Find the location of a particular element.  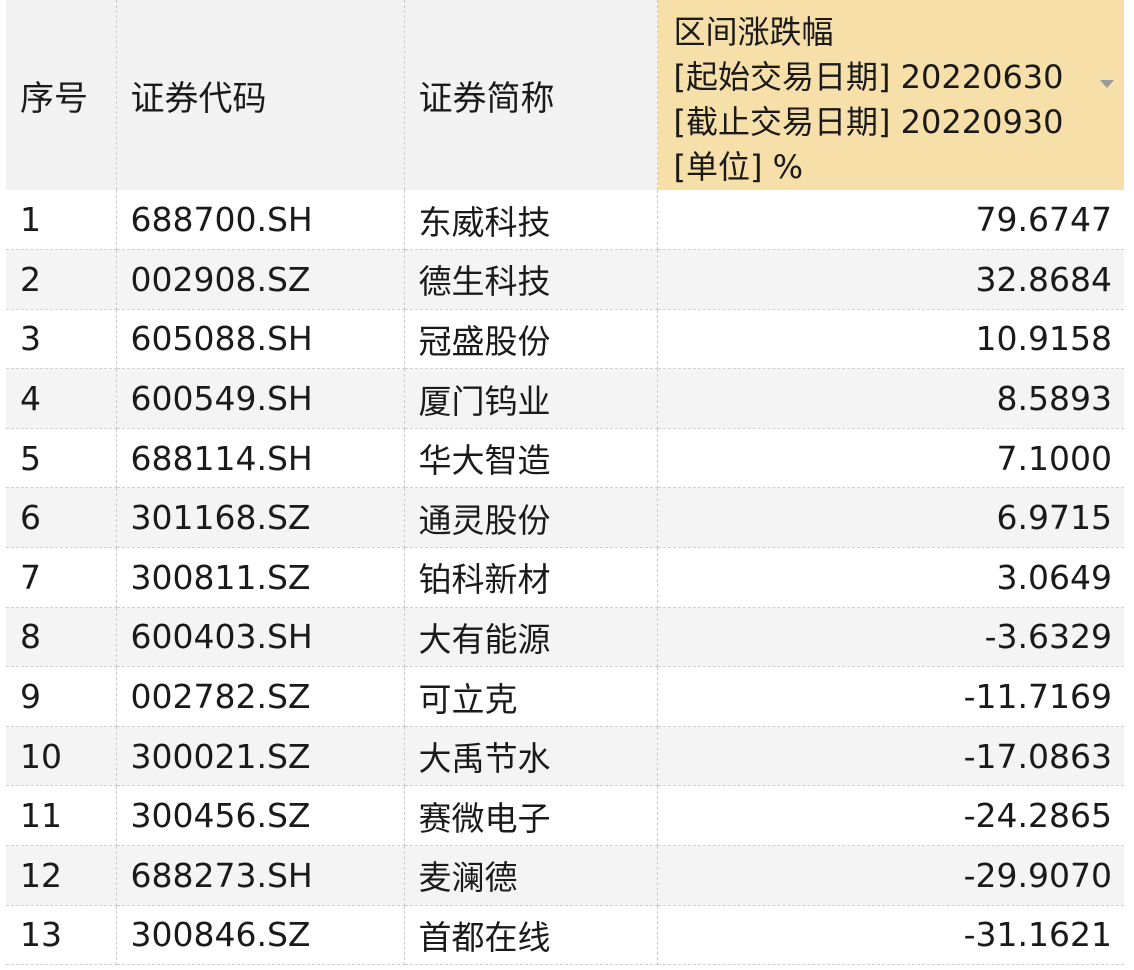

table-row: 8 600403.SH 大有能源 -3.6329 is located at coordinates (565, 637).